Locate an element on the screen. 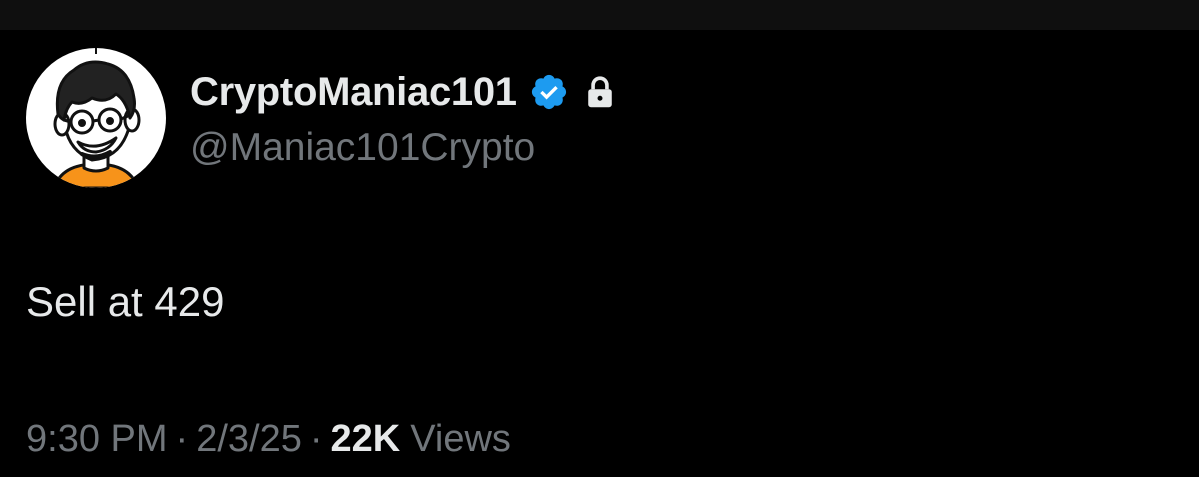 The width and height of the screenshot is (1199, 477). tweet-meta: 9:30 PM · 2/3/25 · 22K Views is located at coordinates (268, 439).